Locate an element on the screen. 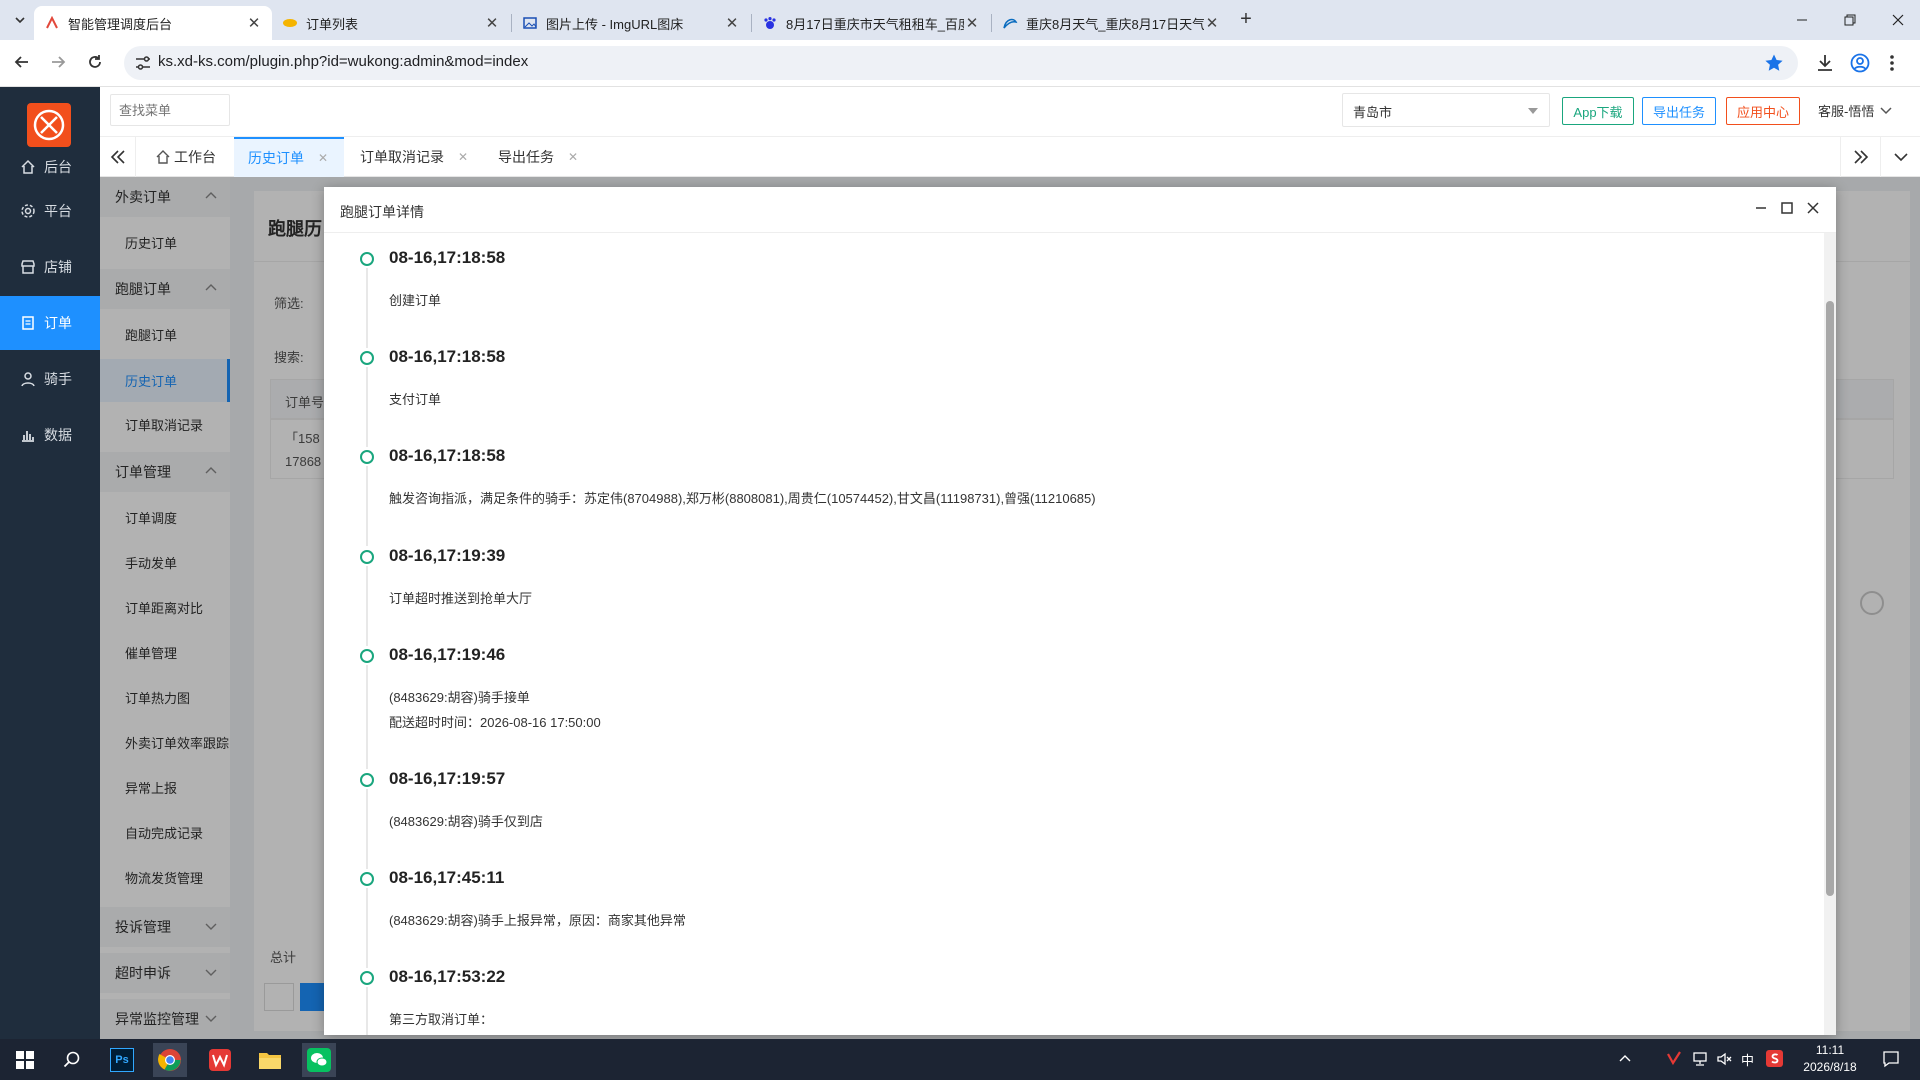 This screenshot has width=1920, height=1080. taskbar-photoshop: Ps is located at coordinates (122, 1060).